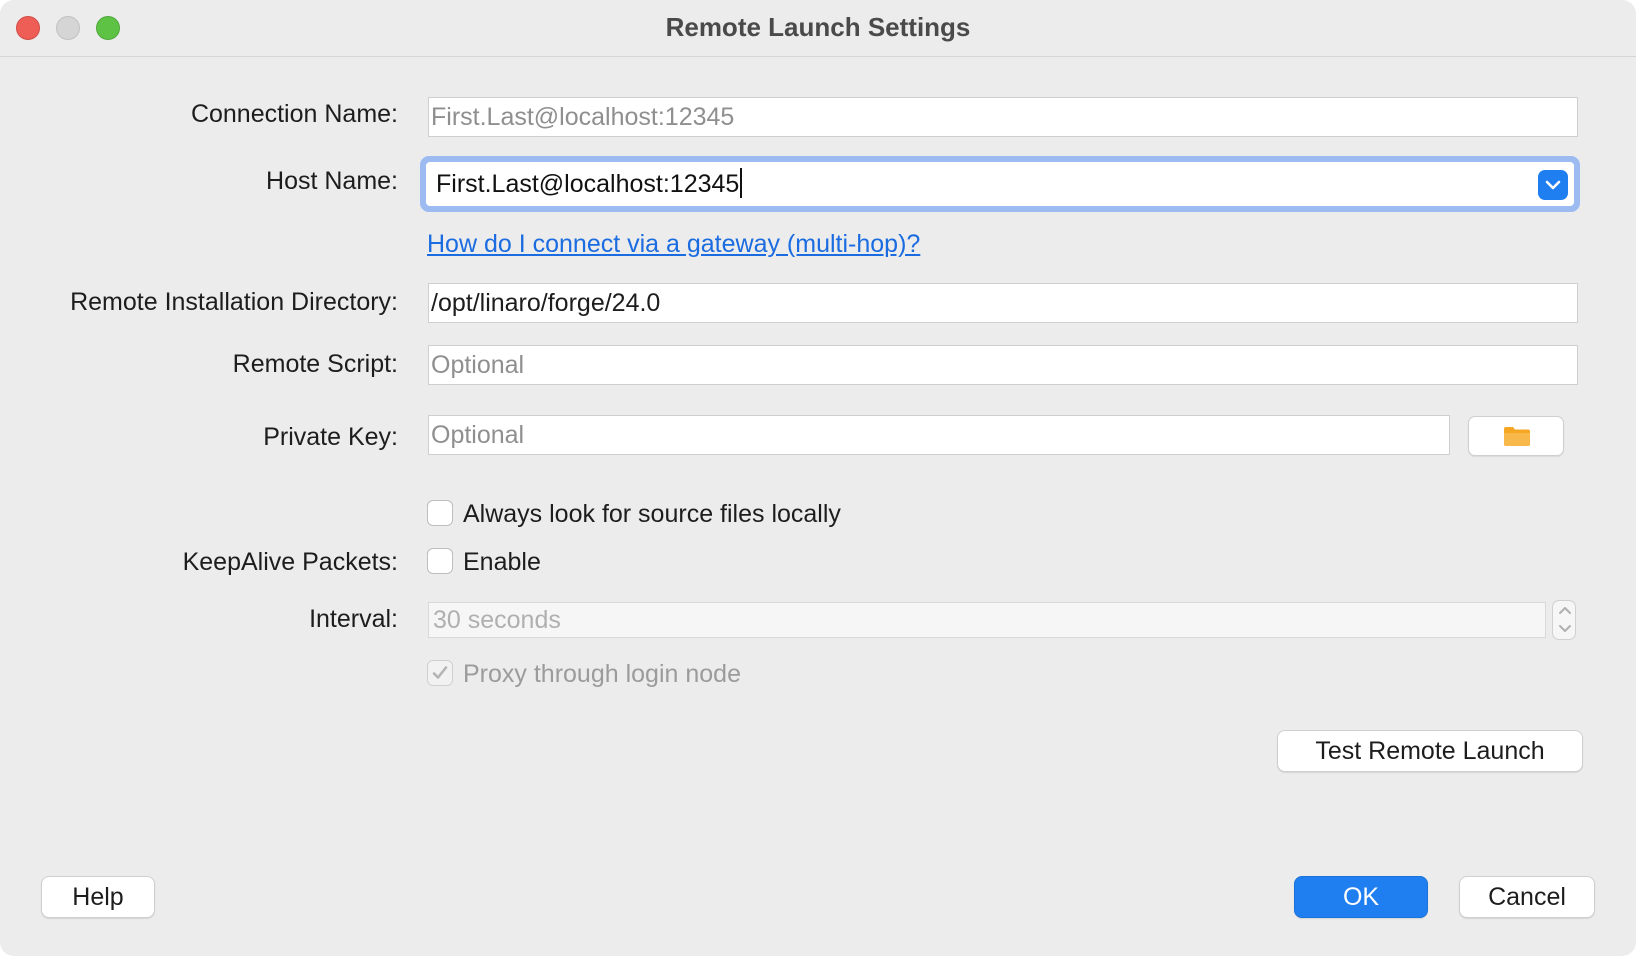 Image resolution: width=1636 pixels, height=956 pixels. What do you see at coordinates (1430, 751) in the screenshot?
I see `test-remote-launch-button: Test Remote Launch` at bounding box center [1430, 751].